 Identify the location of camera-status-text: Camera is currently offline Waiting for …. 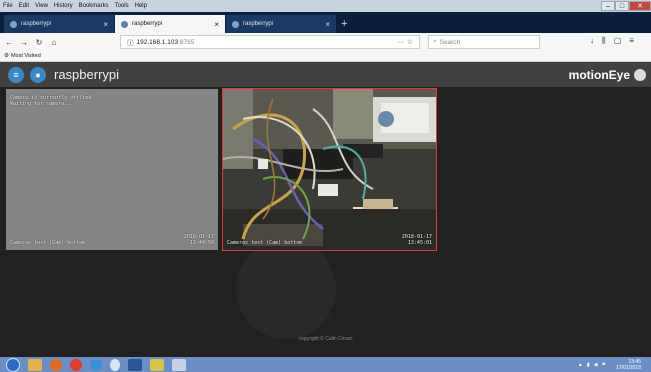
(51, 101).